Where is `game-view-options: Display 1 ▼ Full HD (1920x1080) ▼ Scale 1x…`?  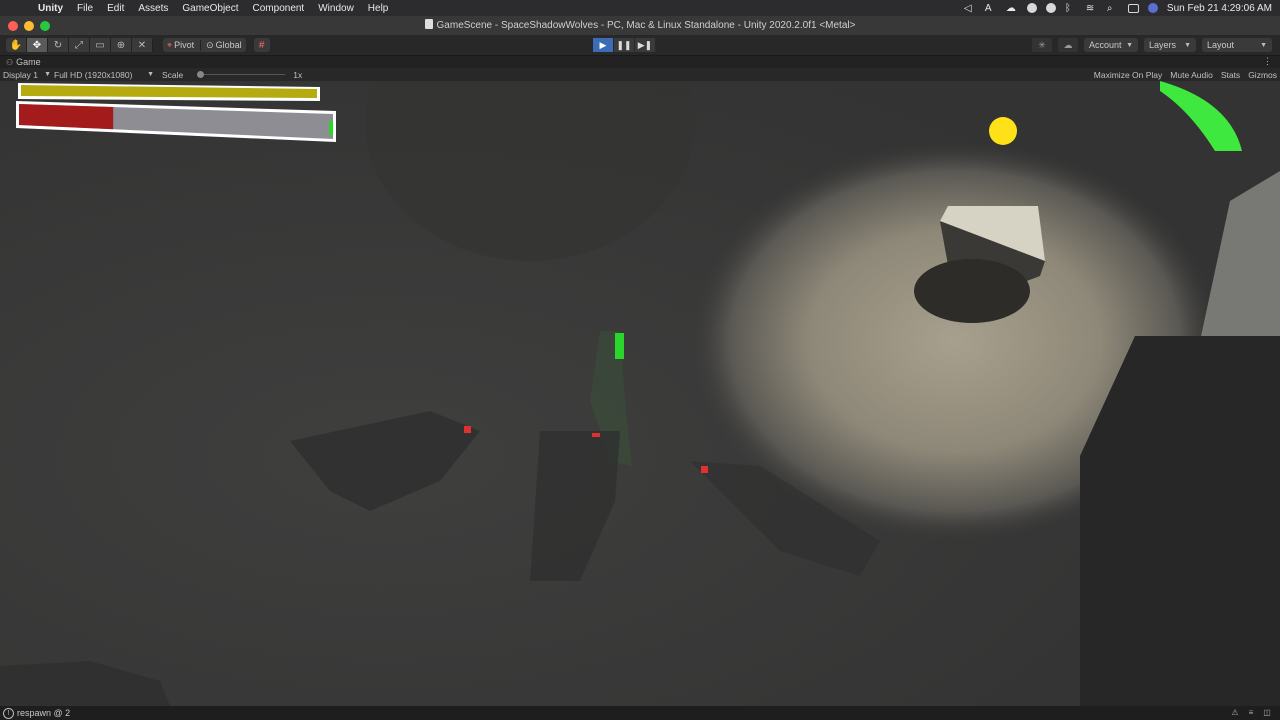
game-view-options: Display 1 ▼ Full HD (1920x1080) ▼ Scale 1x… is located at coordinates (640, 74).